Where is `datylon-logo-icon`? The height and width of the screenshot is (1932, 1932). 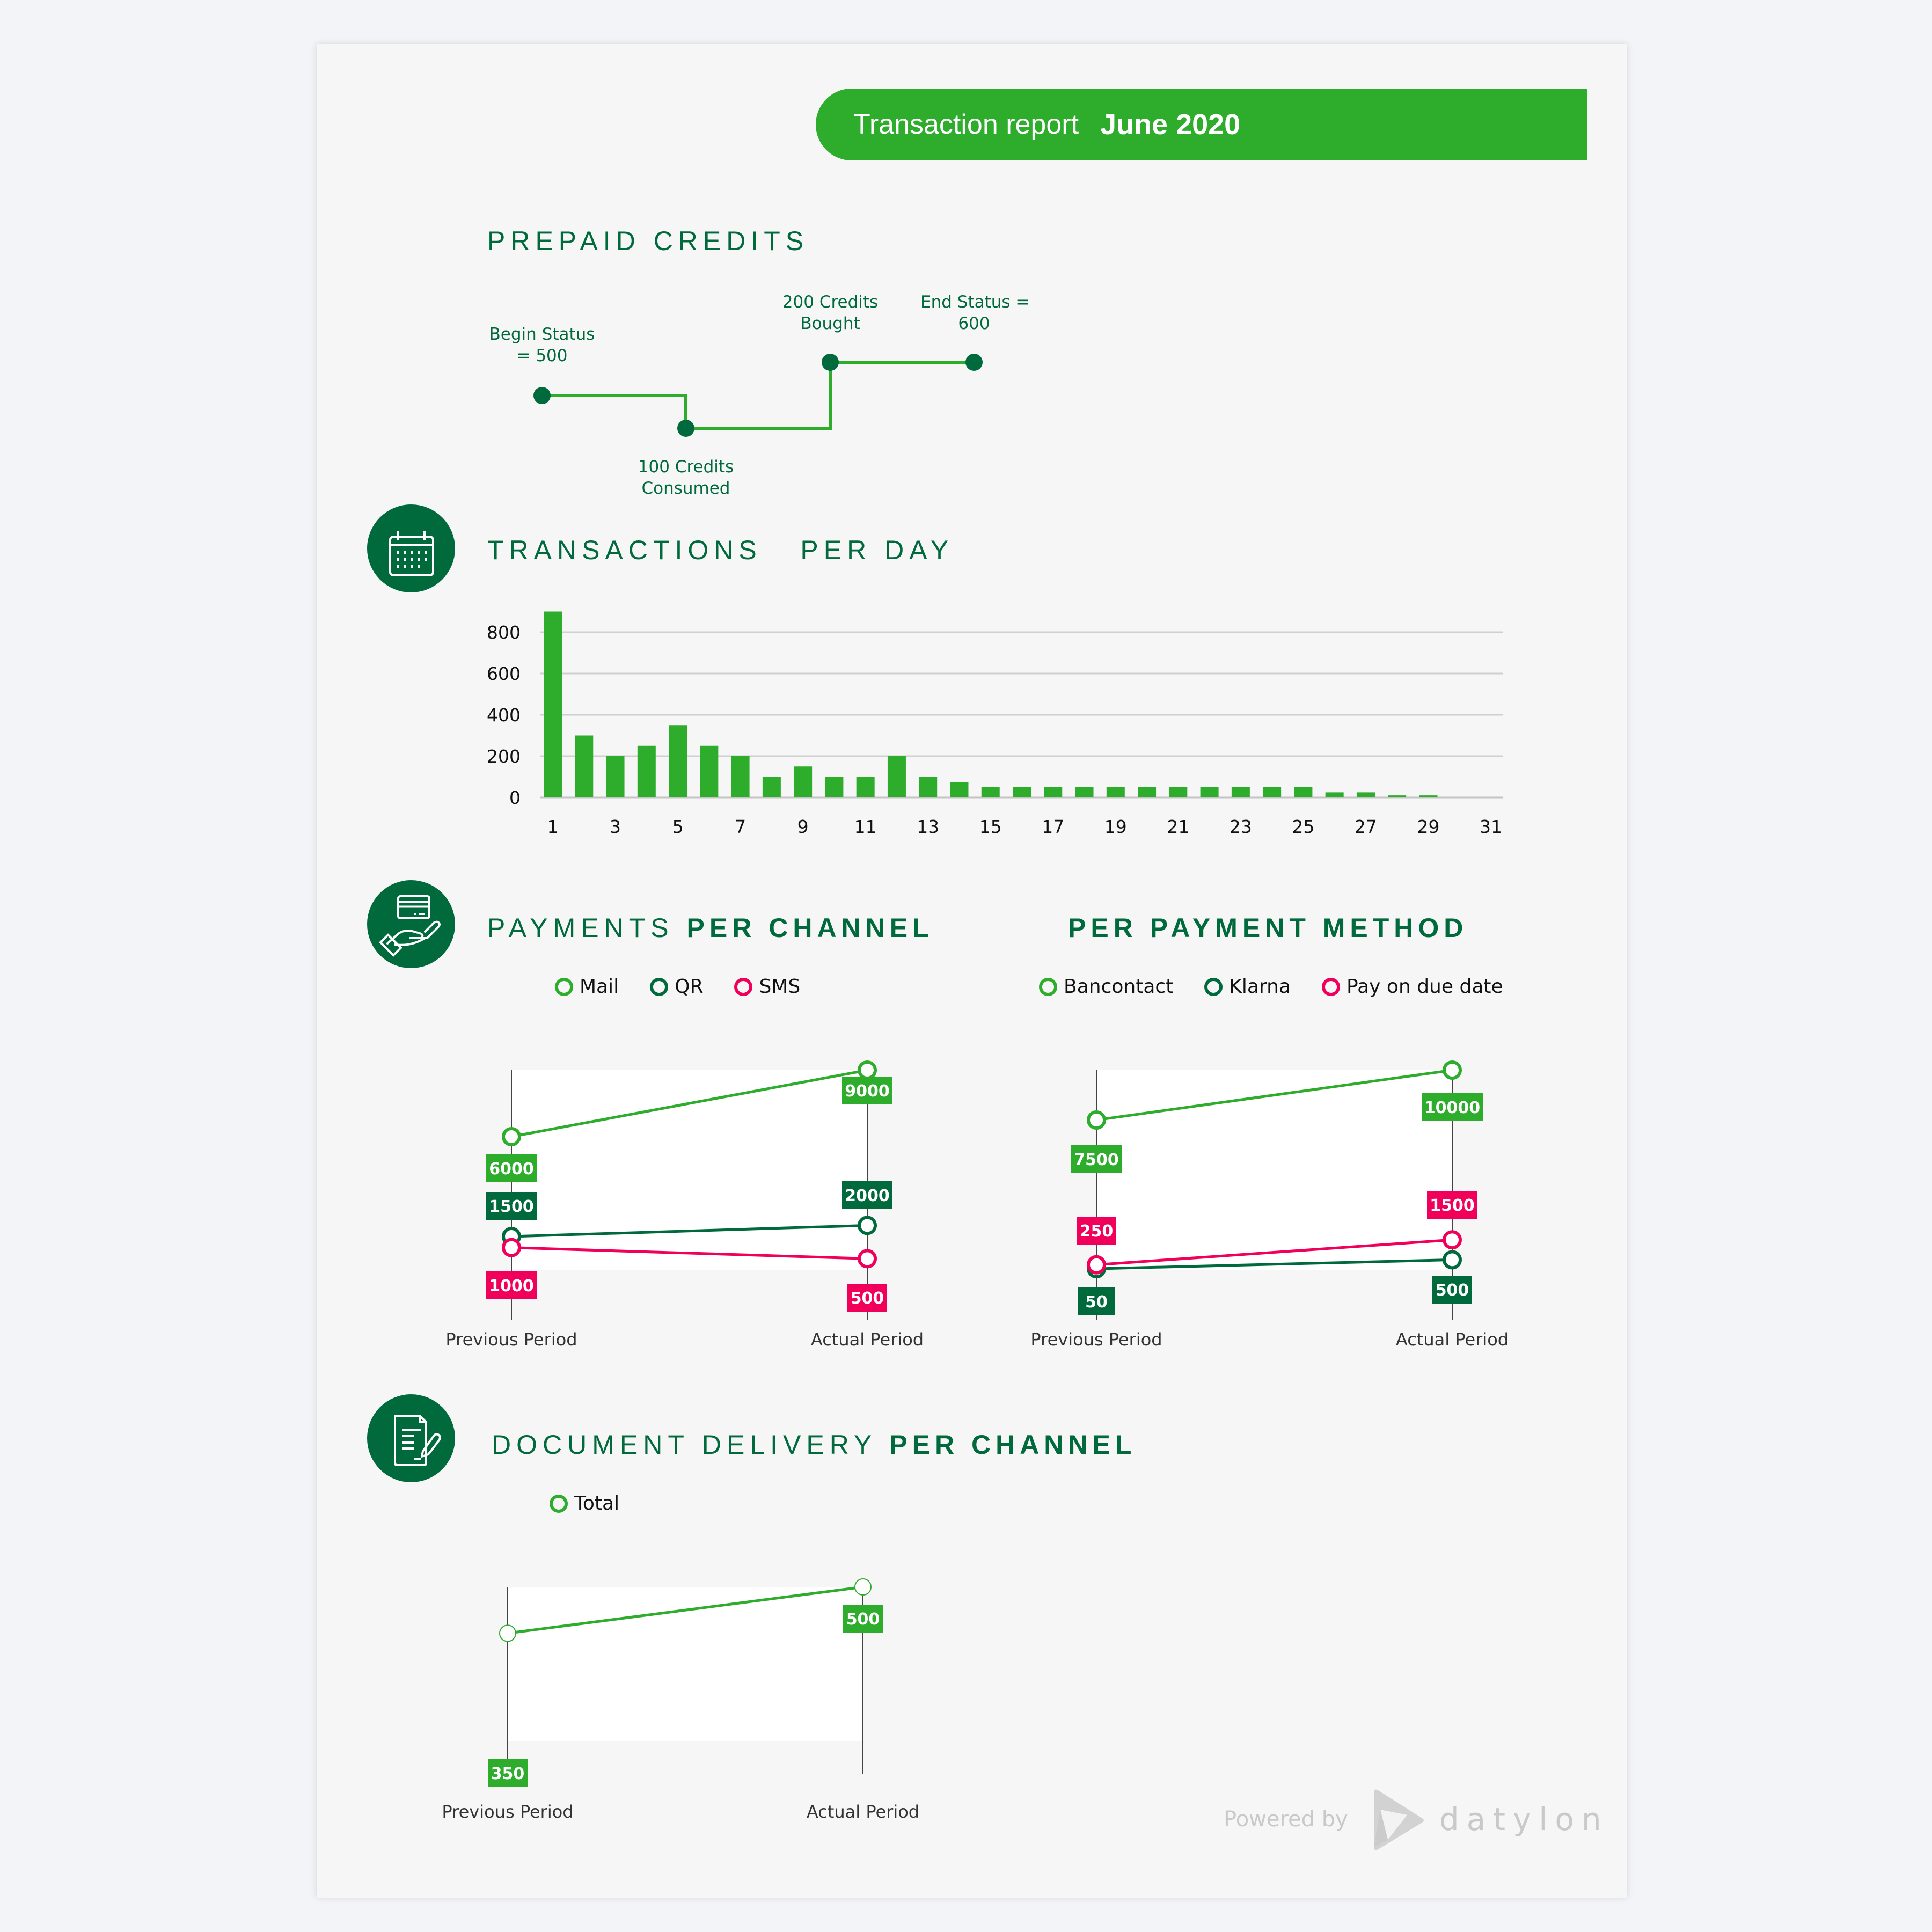 datylon-logo-icon is located at coordinates (1398, 1819).